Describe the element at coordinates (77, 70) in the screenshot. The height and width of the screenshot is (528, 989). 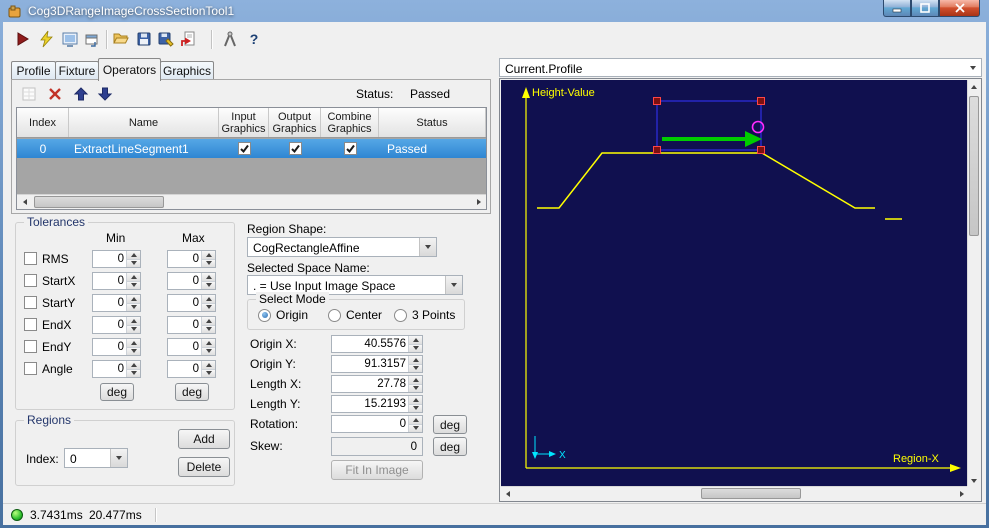
I see `tab-fixture: Fixture` at that location.